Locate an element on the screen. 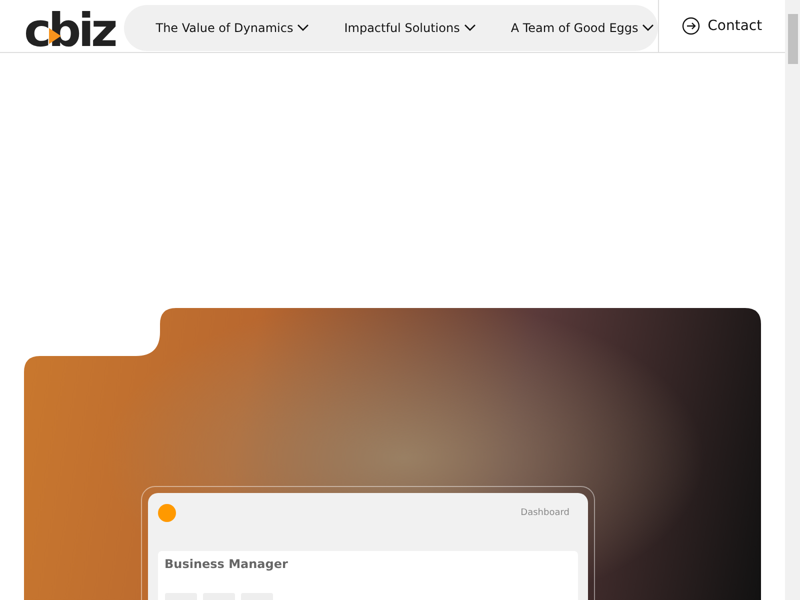  play-triangle-icon is located at coordinates (55, 36).